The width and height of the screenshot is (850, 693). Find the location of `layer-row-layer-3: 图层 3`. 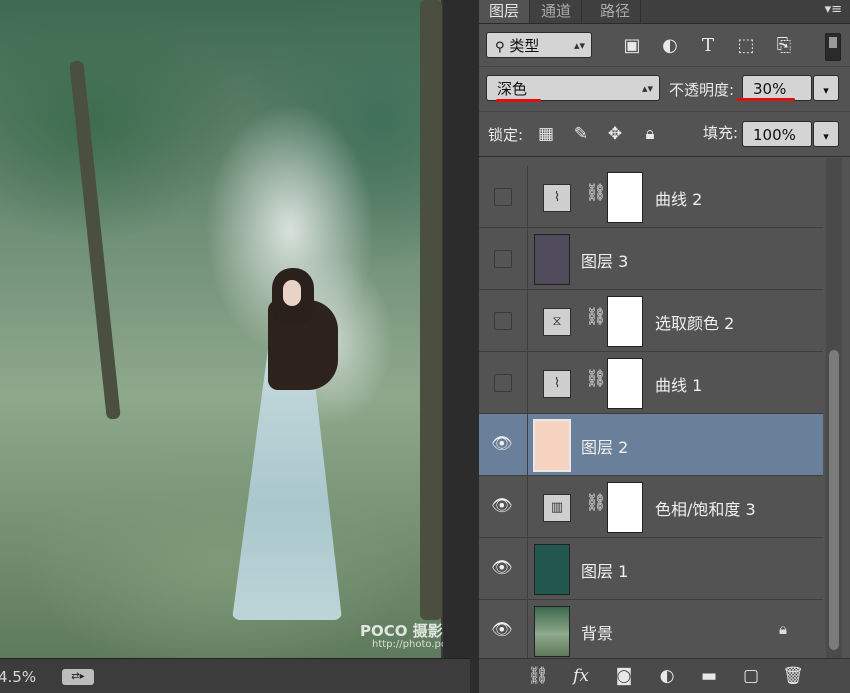

layer-row-layer-3: 图层 3 is located at coordinates (651, 259).